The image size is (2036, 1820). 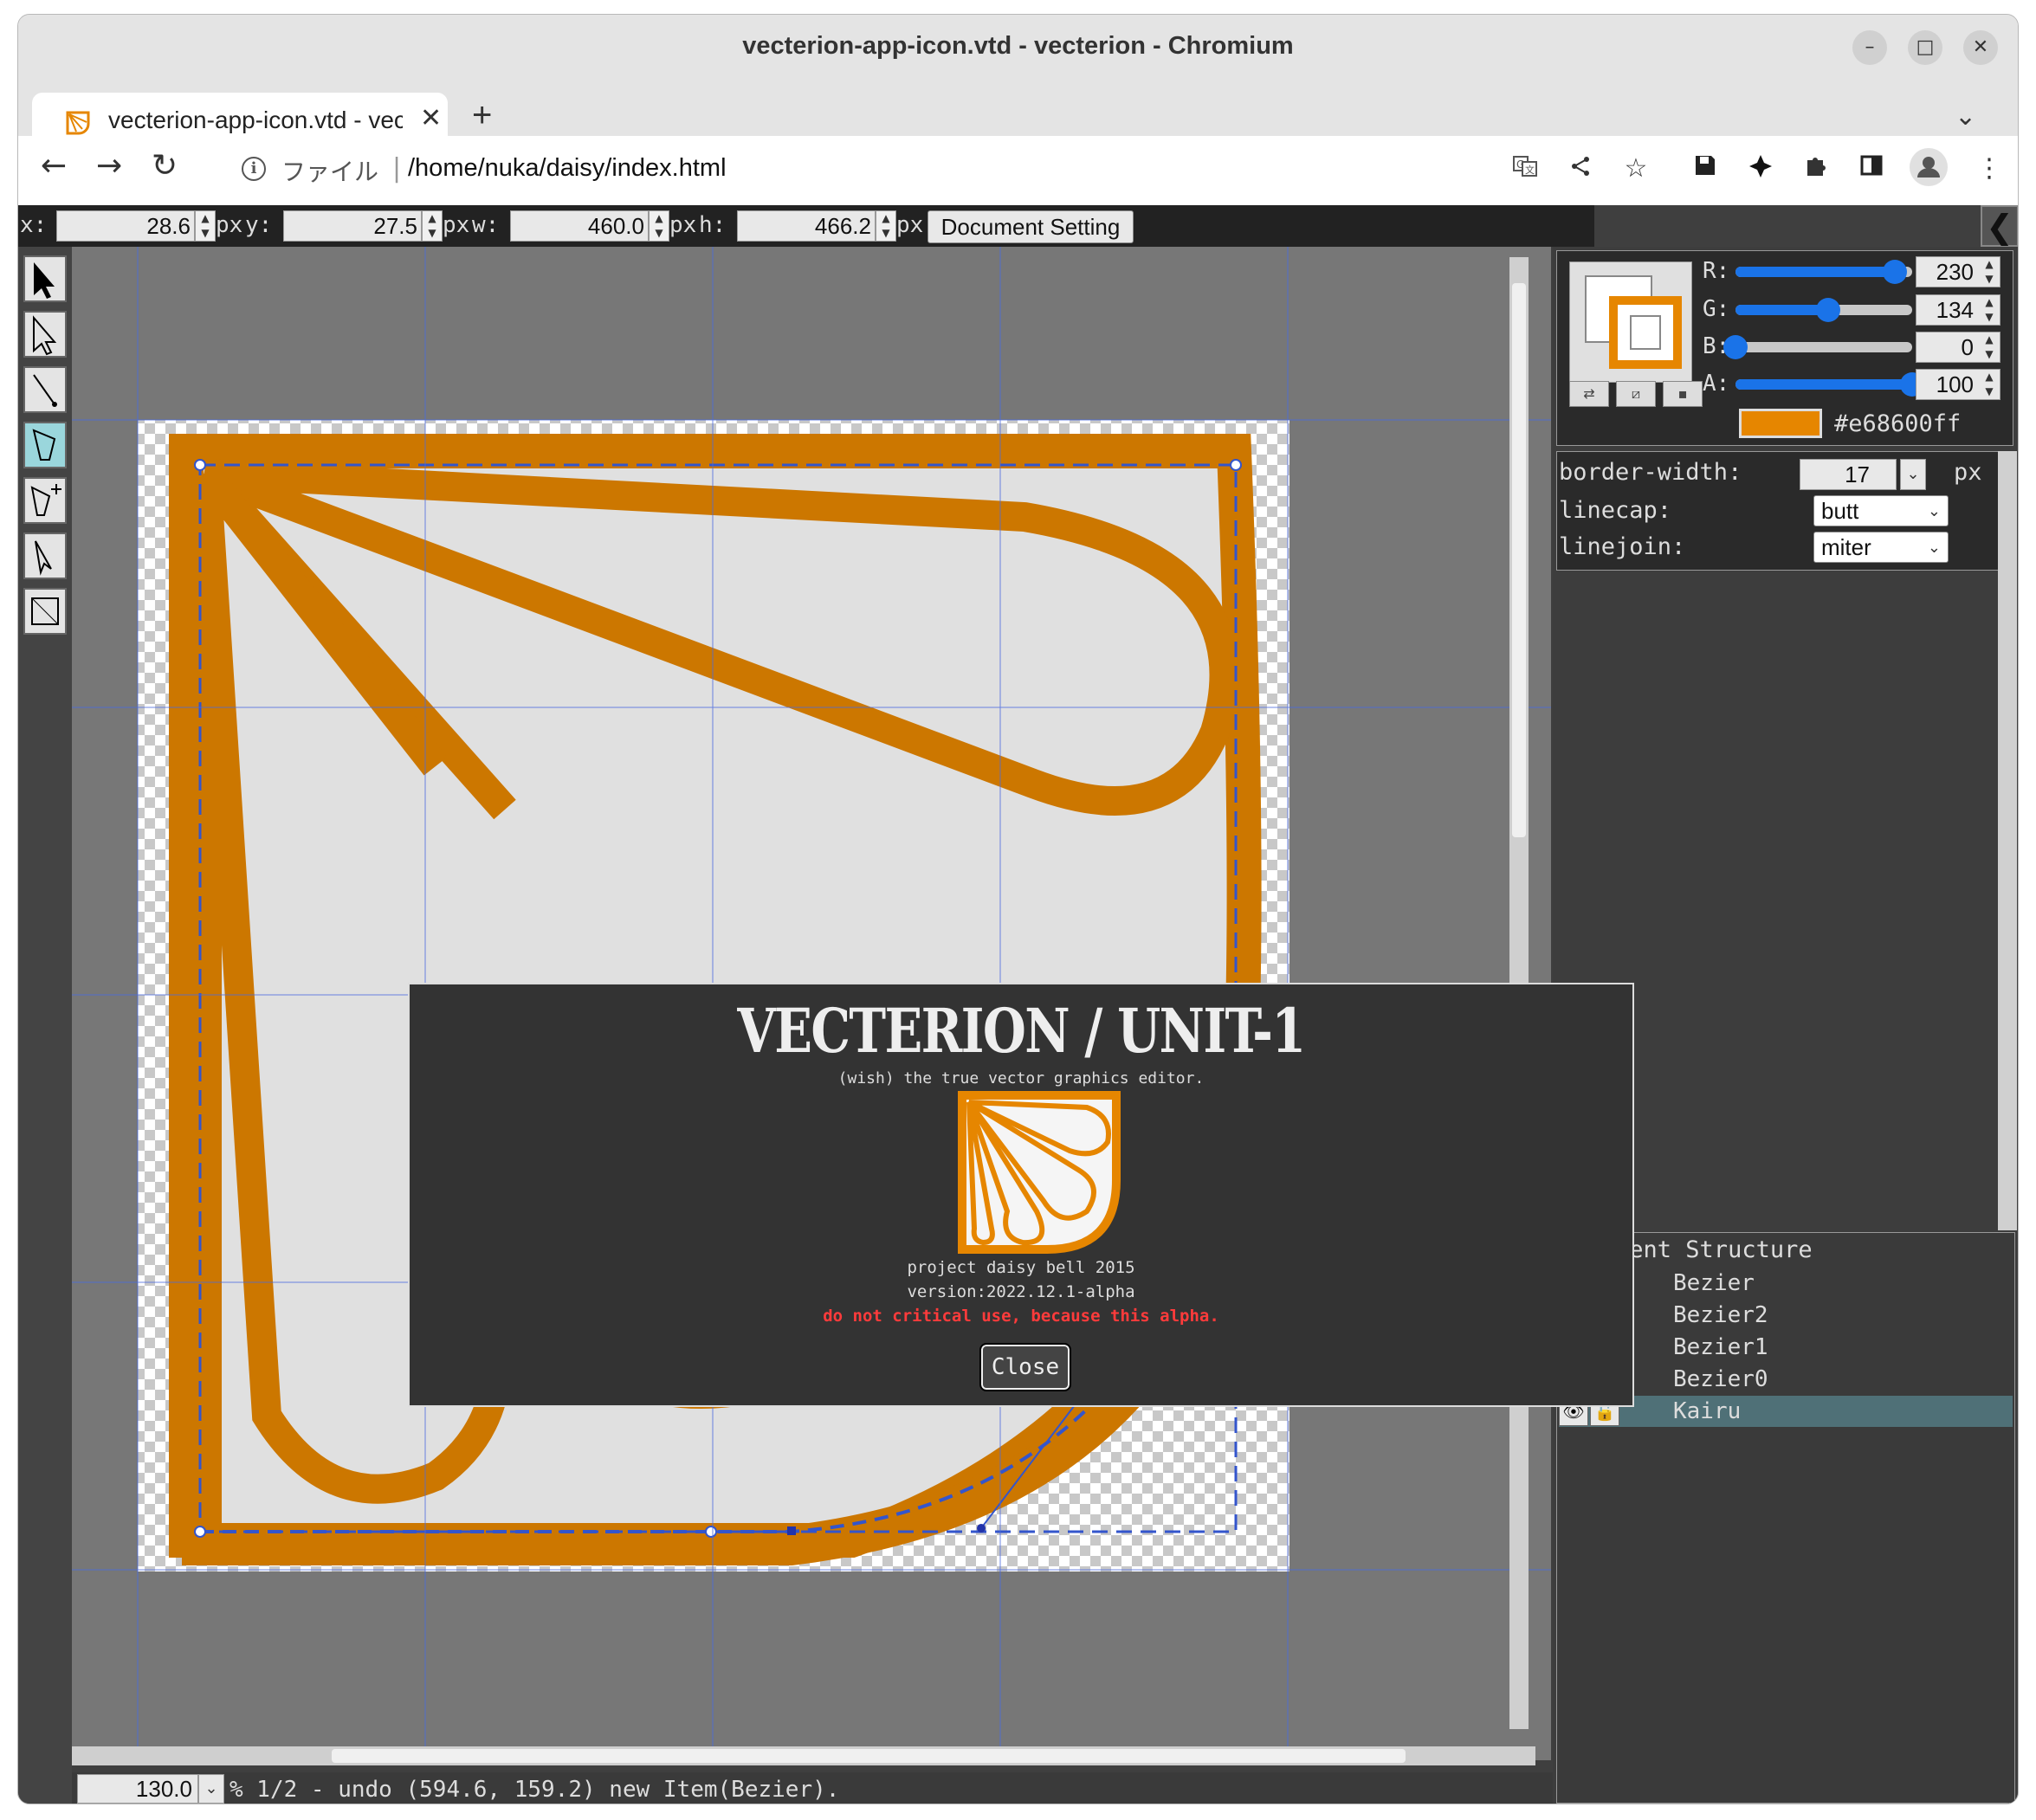 I want to click on r-spinner: ▲ ▼, so click(x=1989, y=272).